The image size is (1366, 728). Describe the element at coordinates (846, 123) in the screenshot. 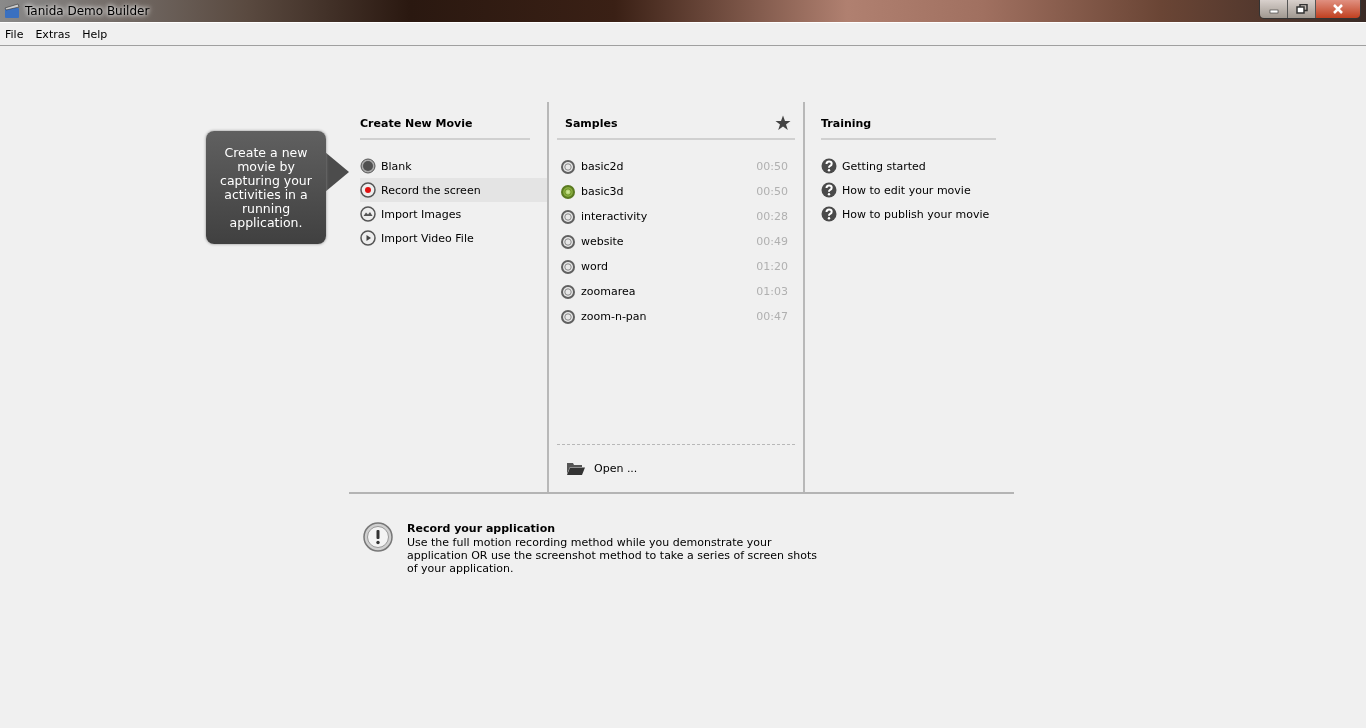

I see `section-heading: Training` at that location.